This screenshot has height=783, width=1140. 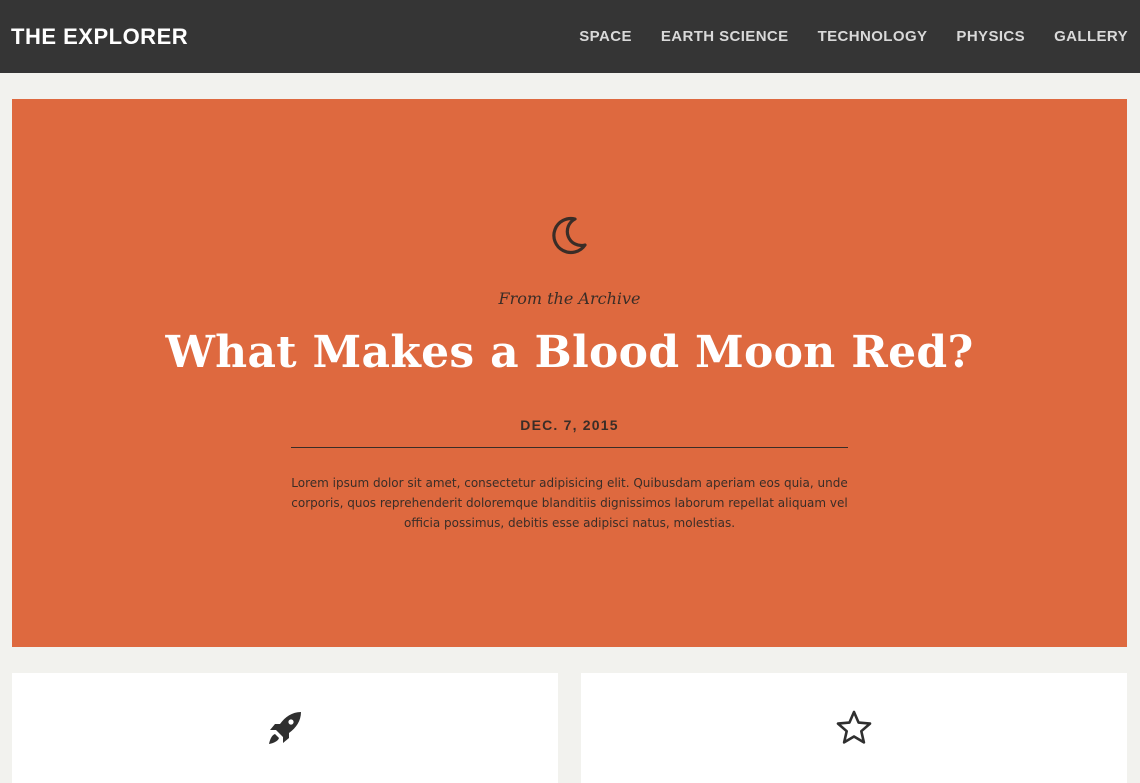 I want to click on nav-link-technology: TECHNOLOGY, so click(x=873, y=36).